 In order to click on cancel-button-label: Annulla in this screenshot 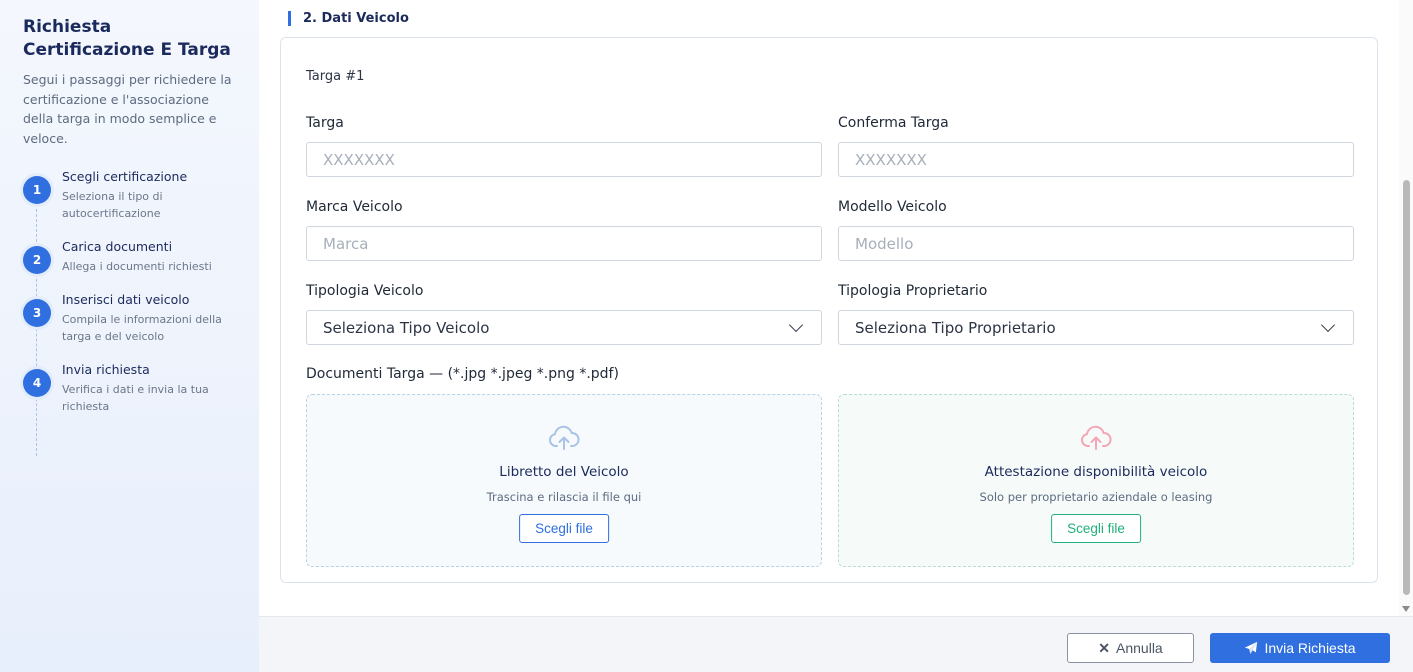, I will do `click(1139, 648)`.